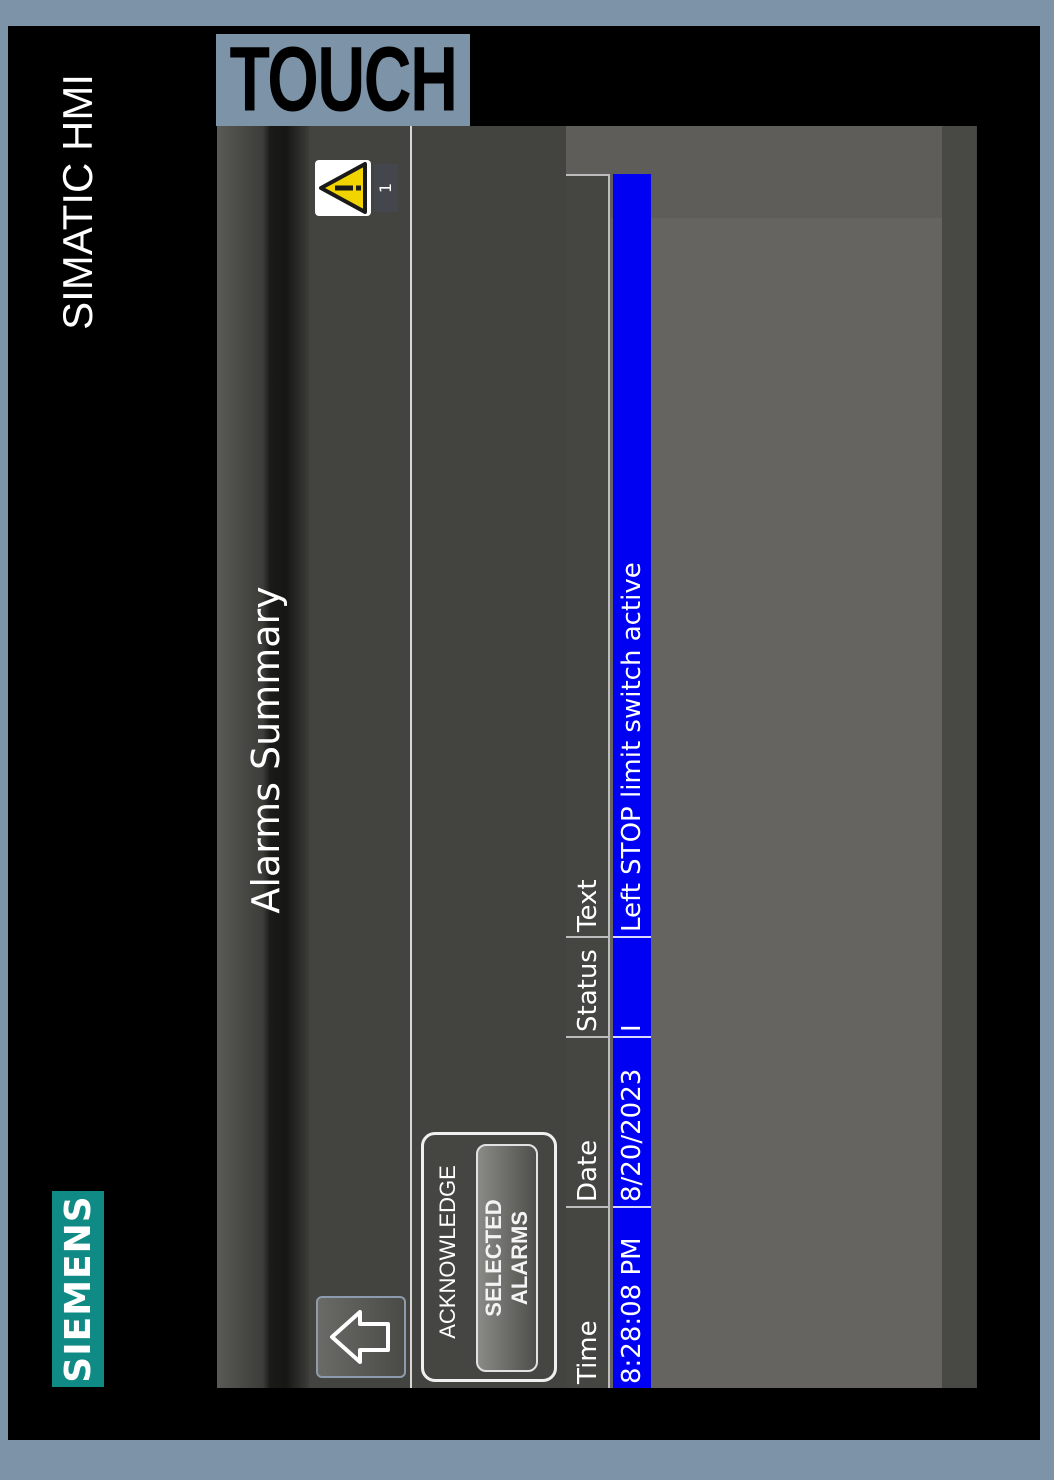 The width and height of the screenshot is (1054, 1480). Describe the element at coordinates (588, 1297) in the screenshot. I see `column-header-time: Time` at that location.